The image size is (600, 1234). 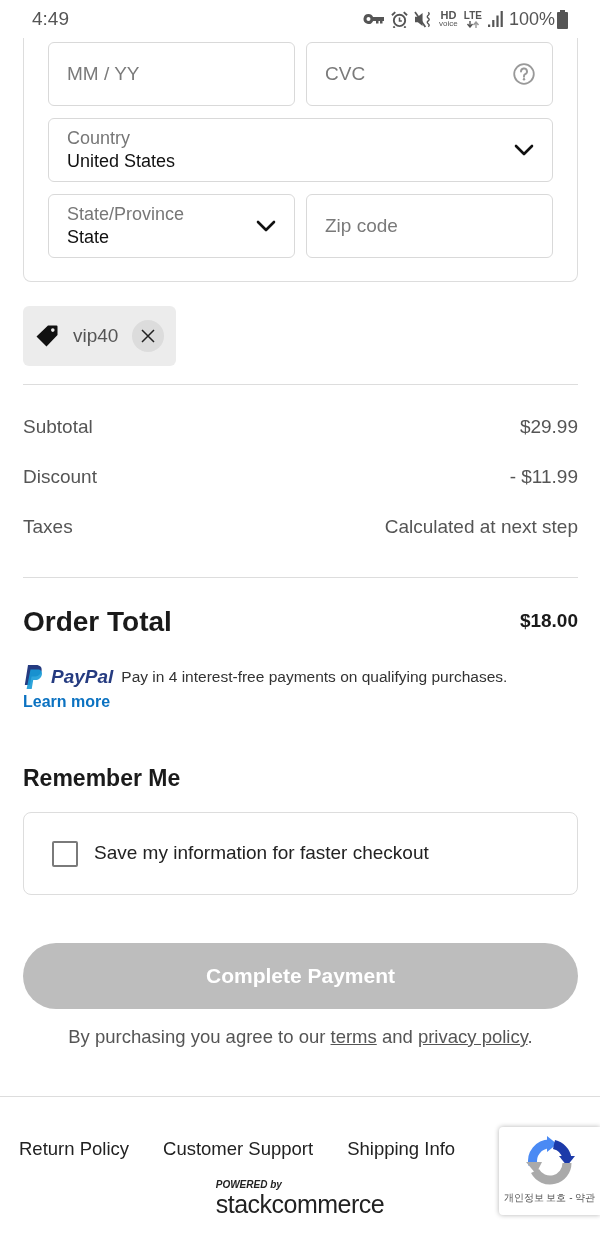 What do you see at coordinates (400, 19) in the screenshot?
I see `alarm-clock-icon` at bounding box center [400, 19].